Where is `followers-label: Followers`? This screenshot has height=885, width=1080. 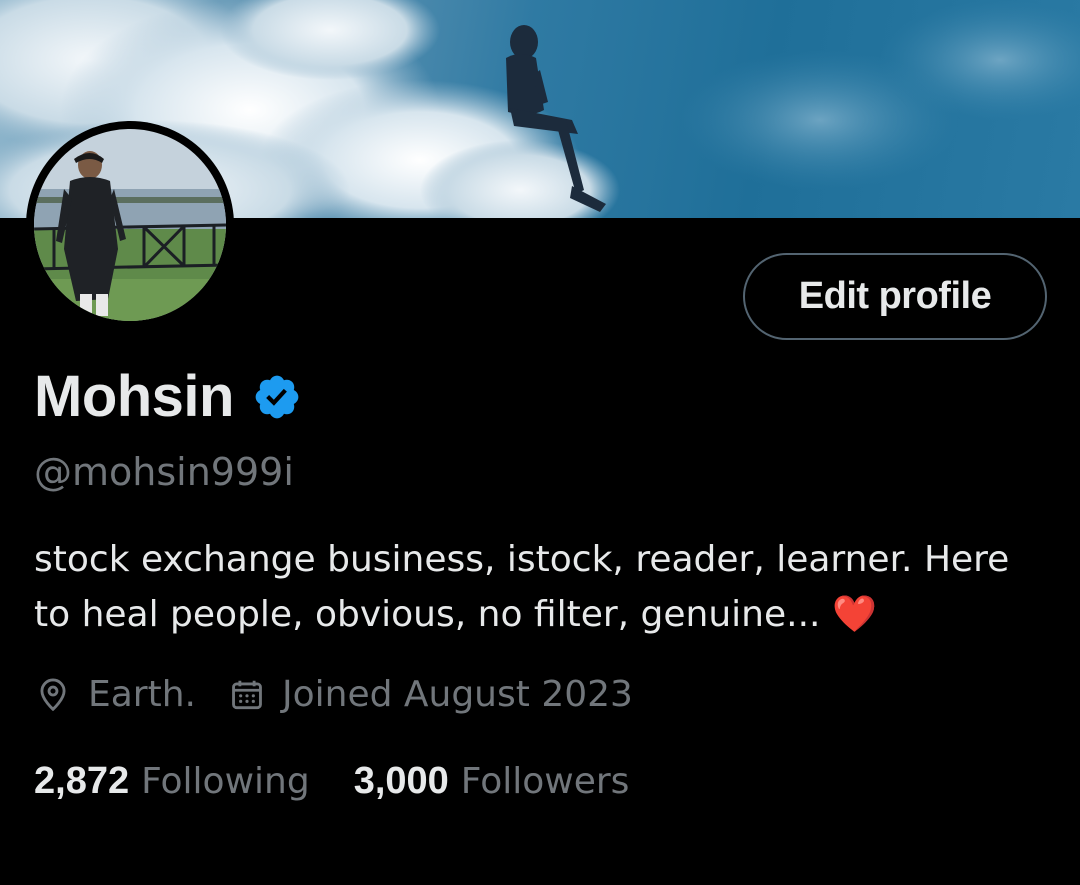
followers-label: Followers is located at coordinates (545, 781).